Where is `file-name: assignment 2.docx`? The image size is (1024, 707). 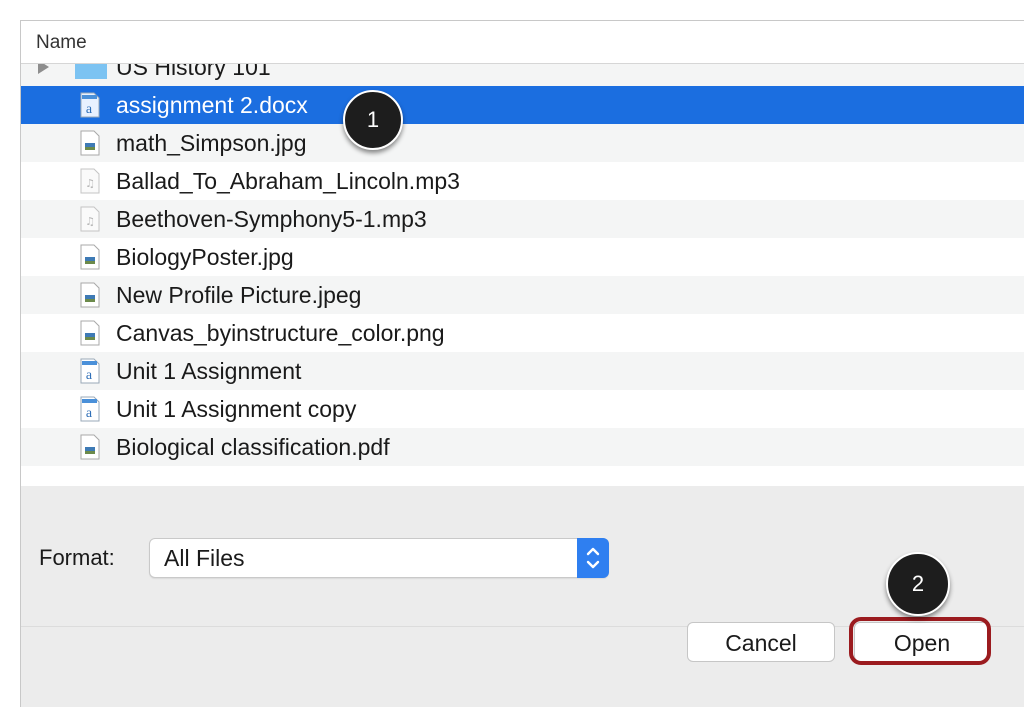
file-name: assignment 2.docx is located at coordinates (212, 105).